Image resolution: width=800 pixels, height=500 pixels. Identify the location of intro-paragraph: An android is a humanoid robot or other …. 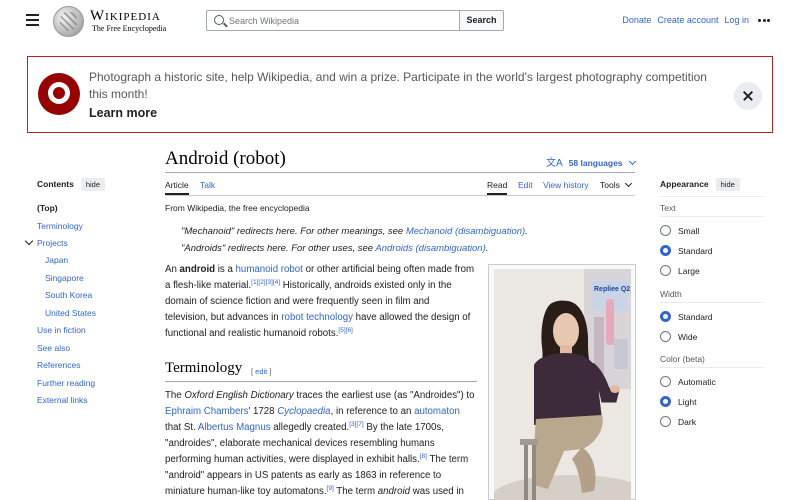
(320, 301).